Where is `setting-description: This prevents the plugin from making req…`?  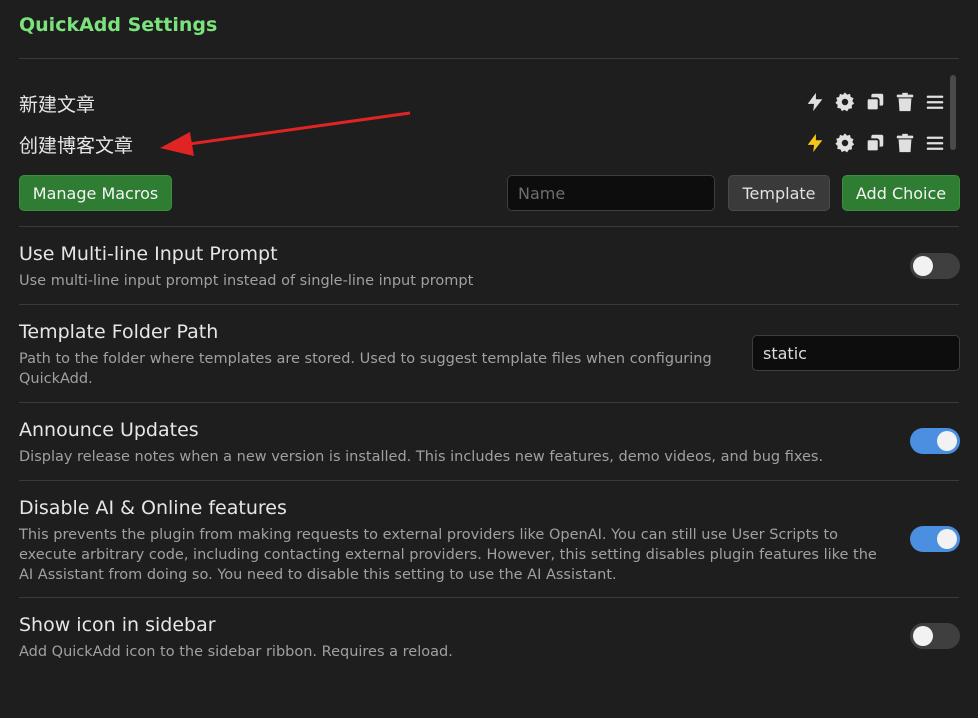 setting-description: This prevents the plugin from making req… is located at coordinates (448, 555).